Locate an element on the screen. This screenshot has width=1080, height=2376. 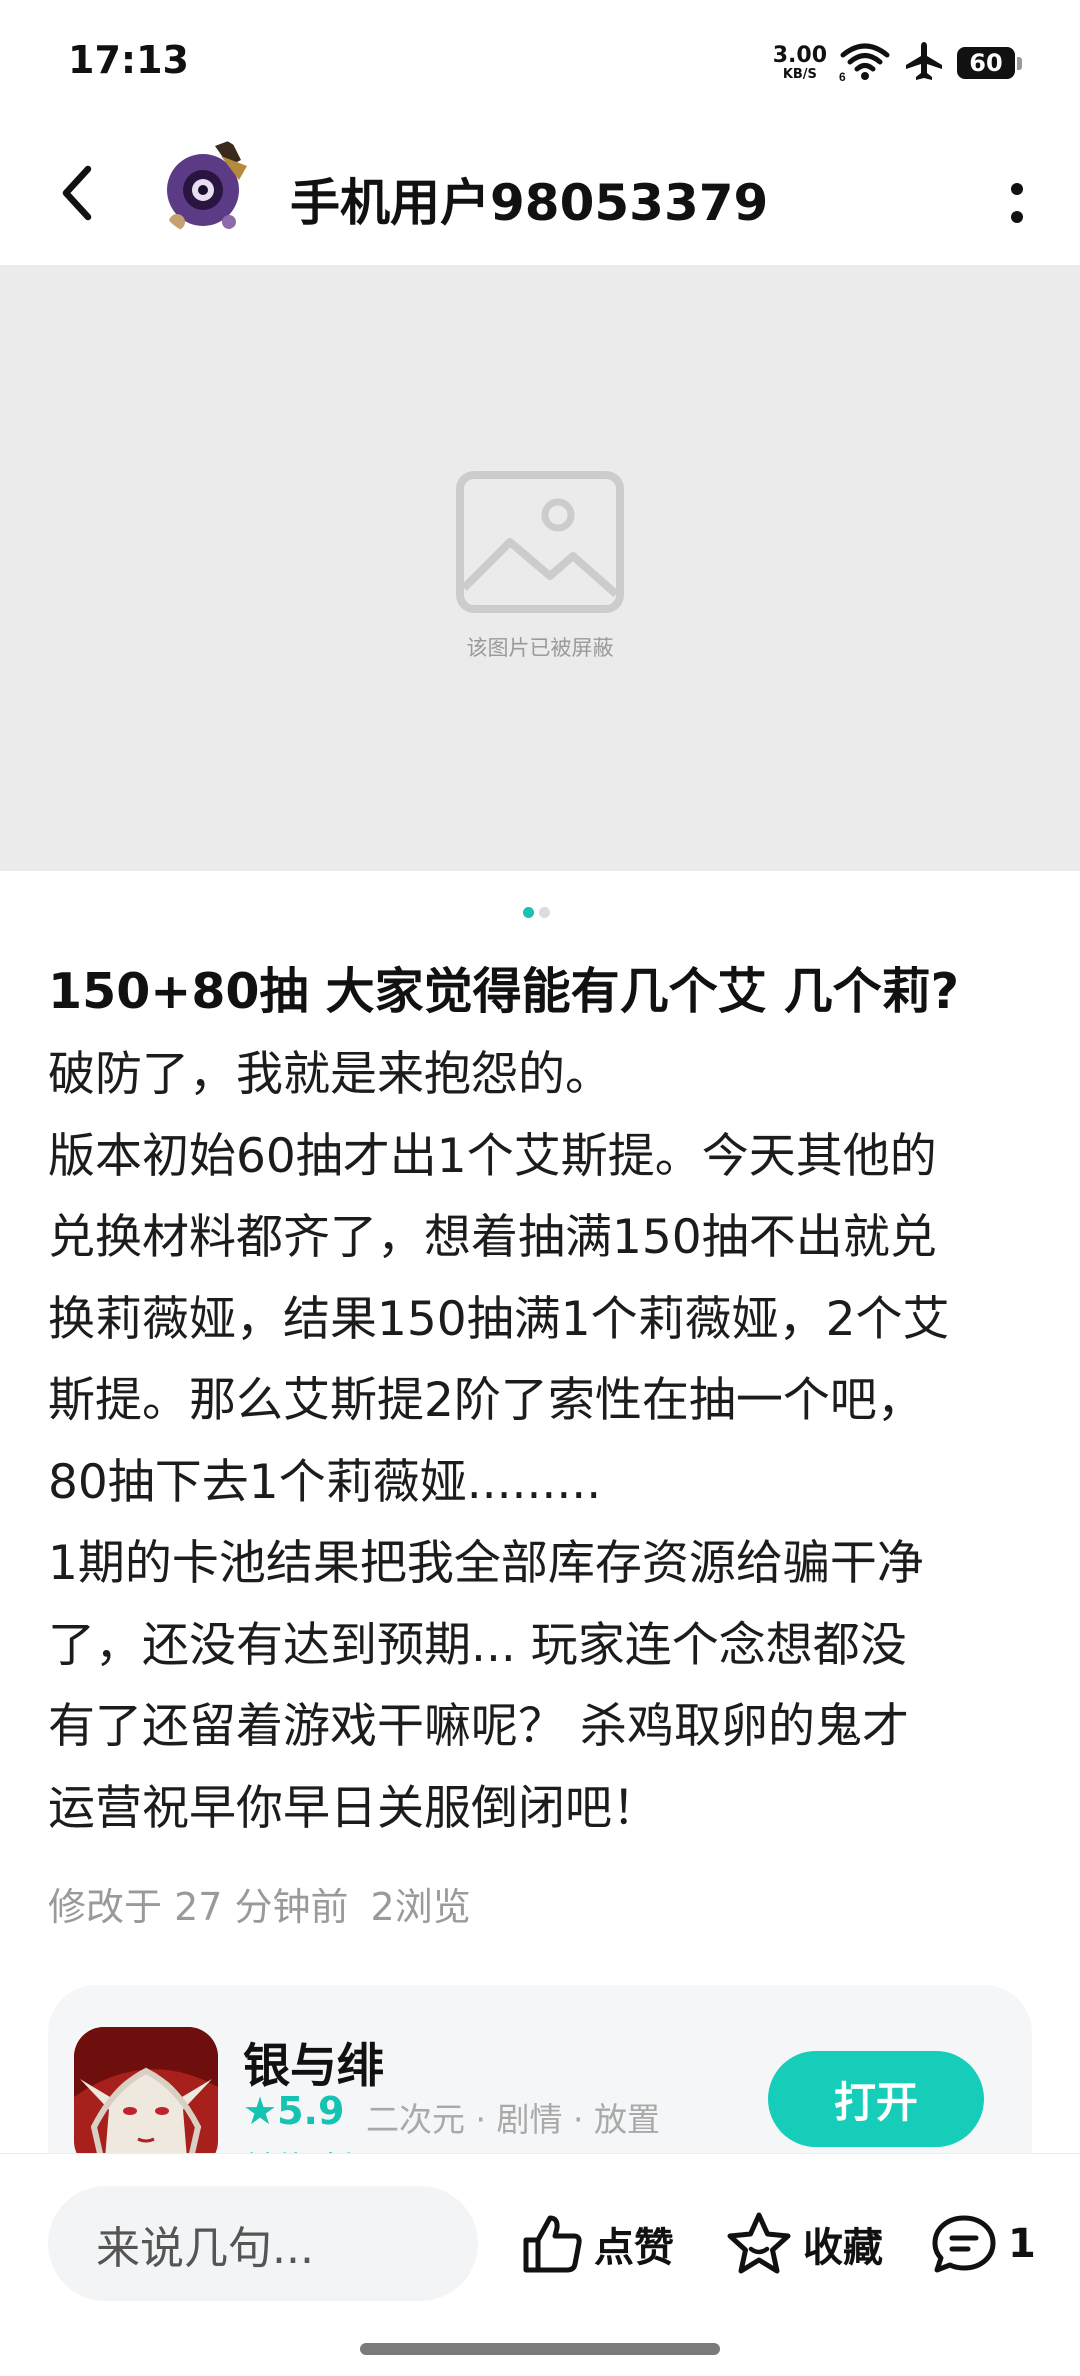
network-speed-value: 3.00 is located at coordinates (799, 55).